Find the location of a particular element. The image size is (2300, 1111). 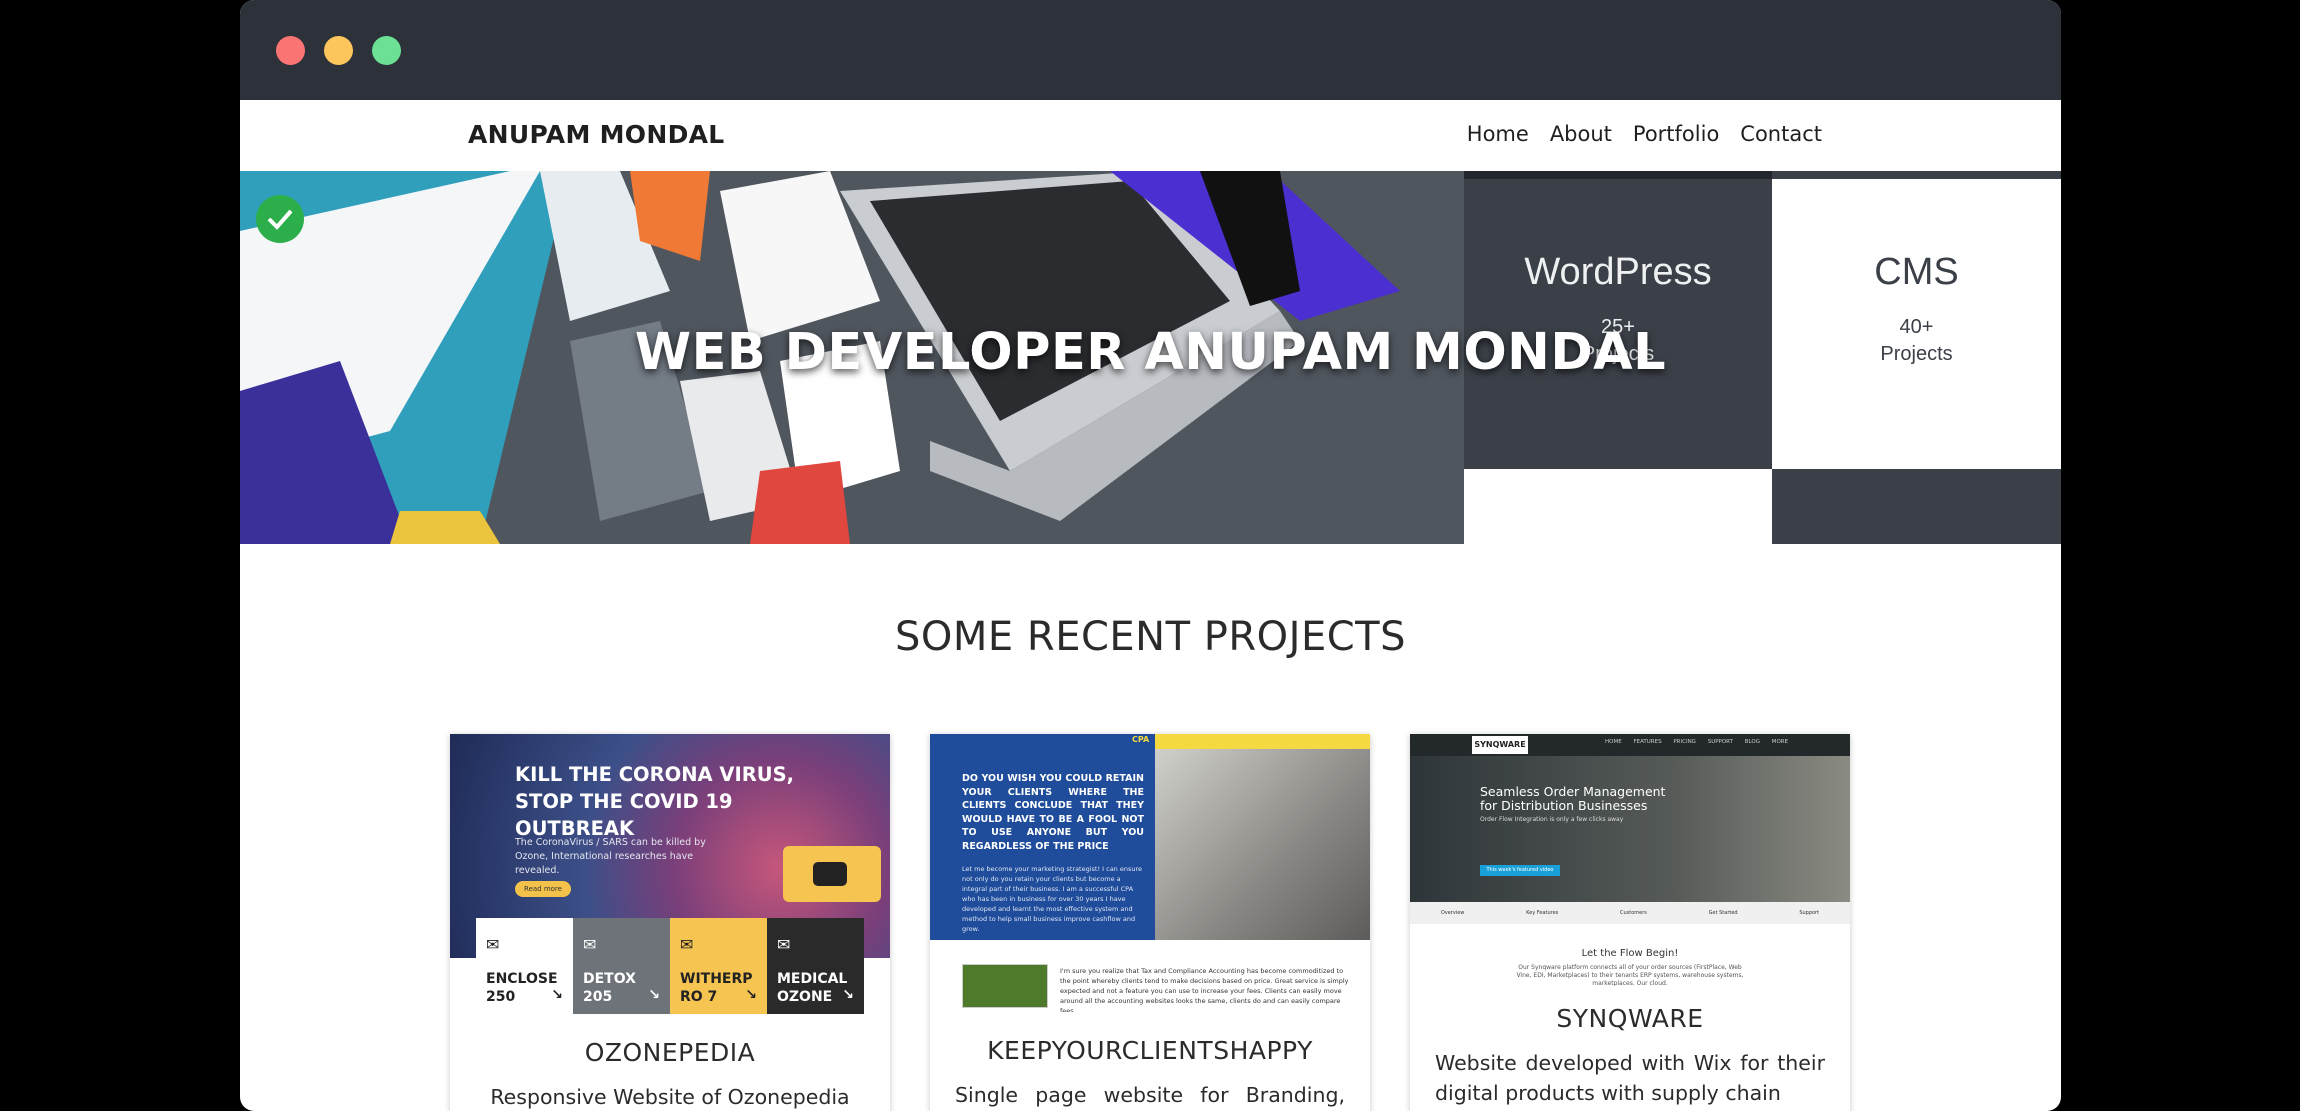

minimize-window-button is located at coordinates (338, 50).